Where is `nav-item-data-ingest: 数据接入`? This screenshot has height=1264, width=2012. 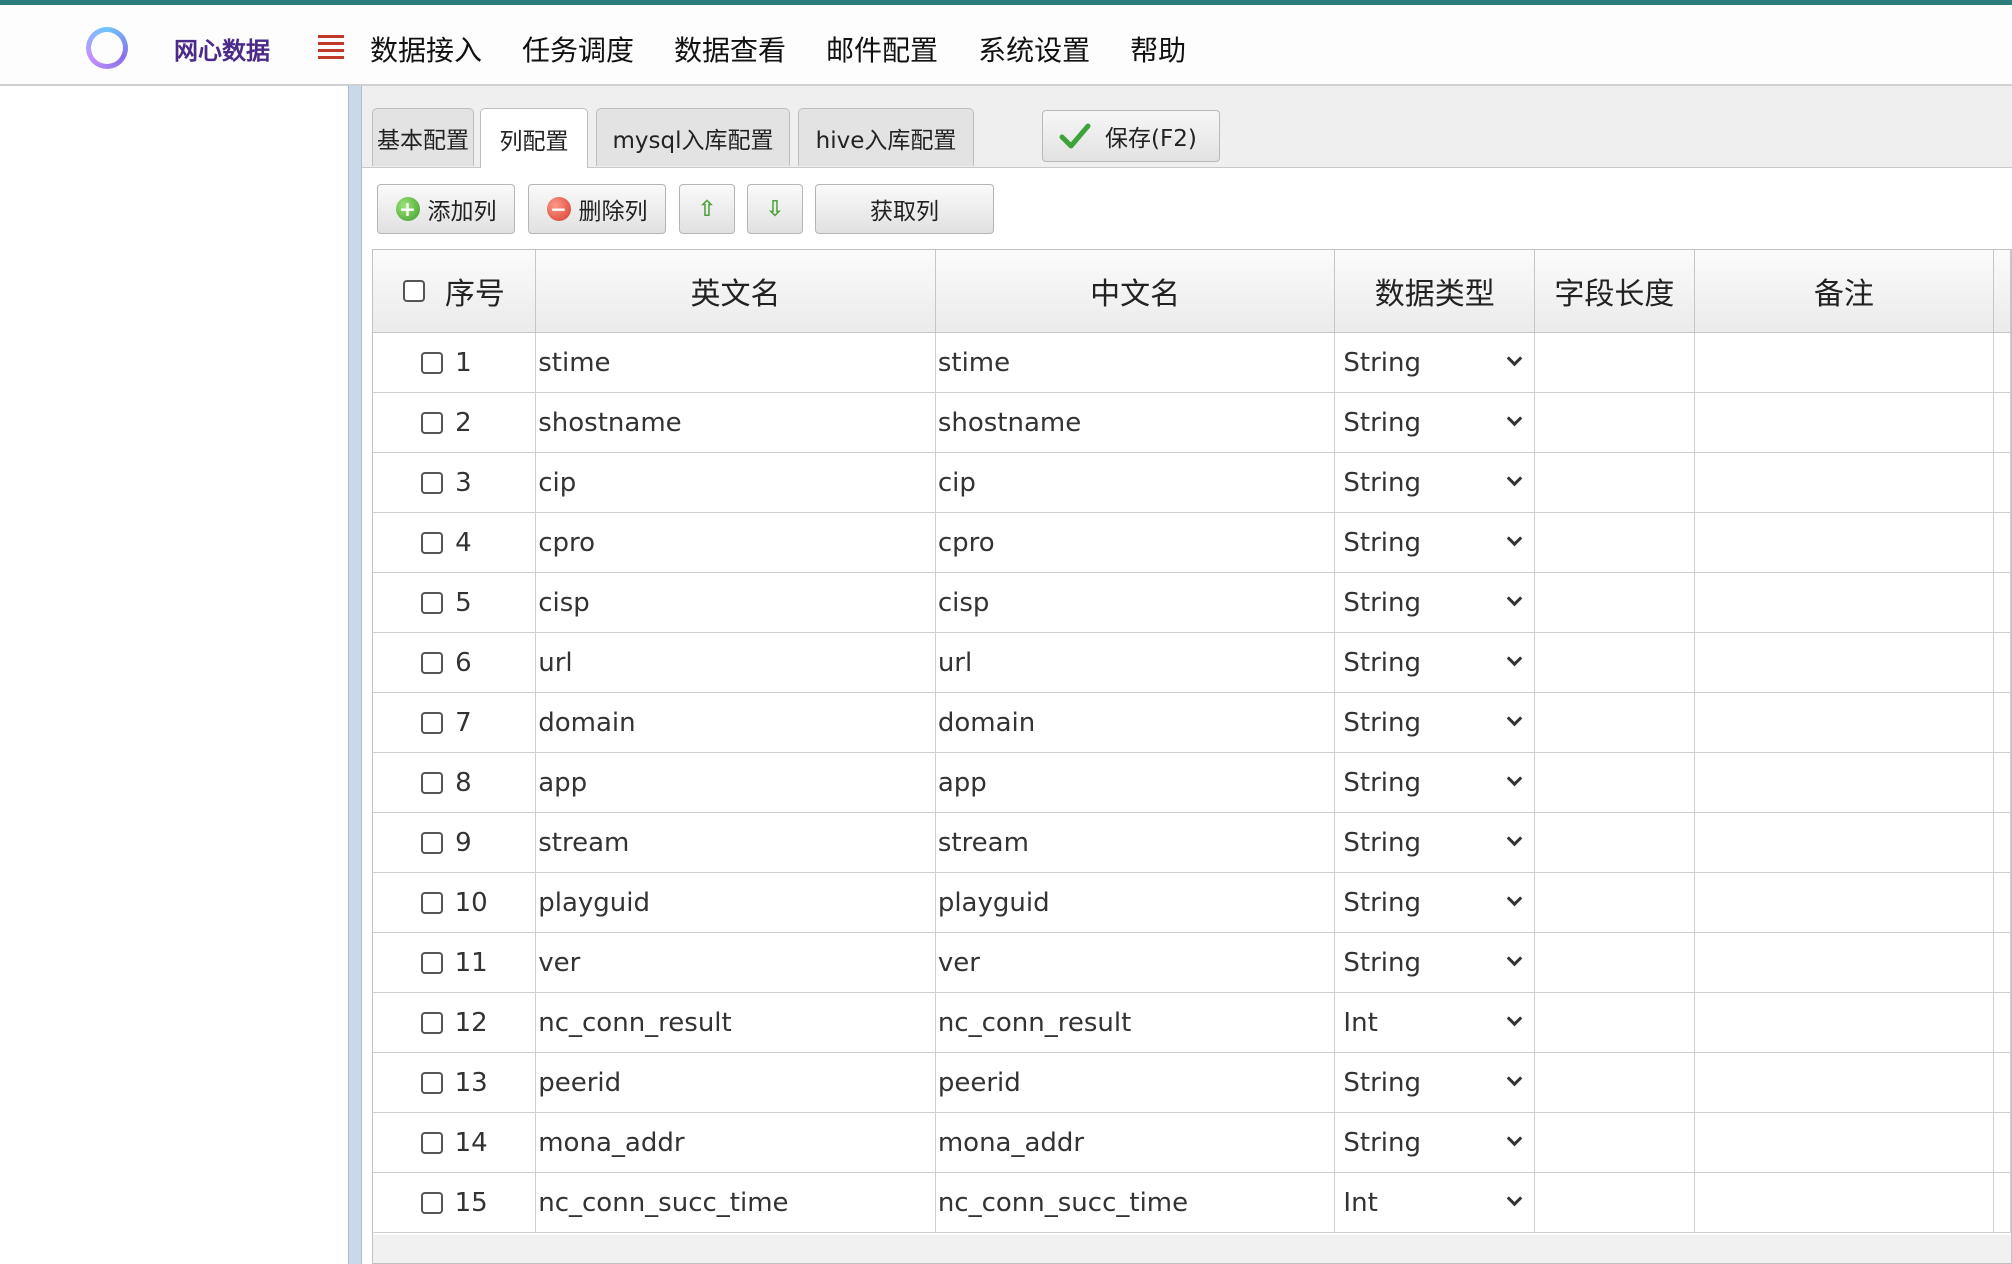
nav-item-data-ingest: 数据接入 is located at coordinates (426, 49).